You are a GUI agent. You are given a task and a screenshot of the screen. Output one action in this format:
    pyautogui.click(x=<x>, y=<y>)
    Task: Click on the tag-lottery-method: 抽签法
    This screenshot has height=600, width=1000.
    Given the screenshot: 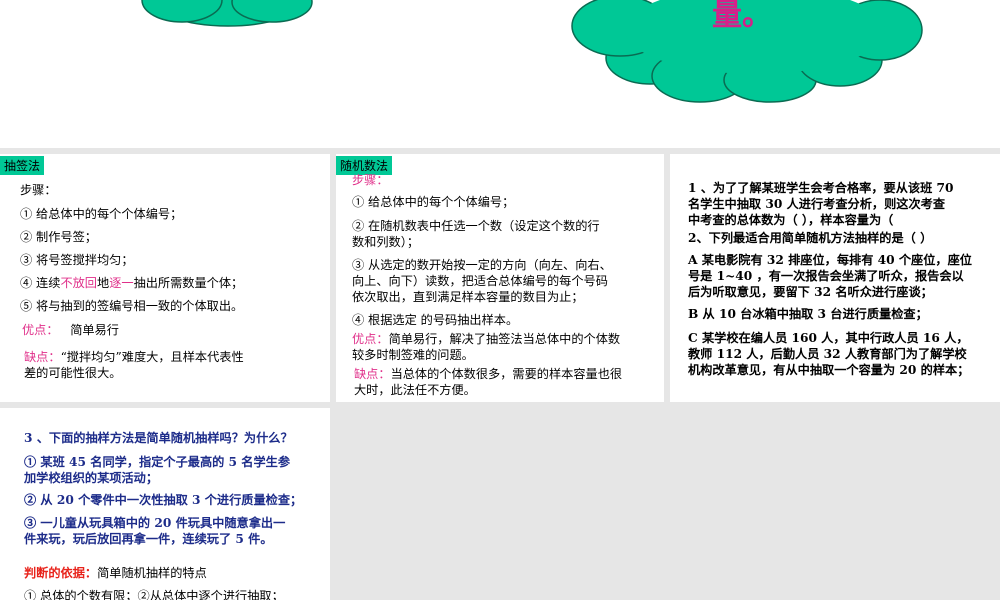 What is the action you would take?
    pyautogui.click(x=22, y=165)
    